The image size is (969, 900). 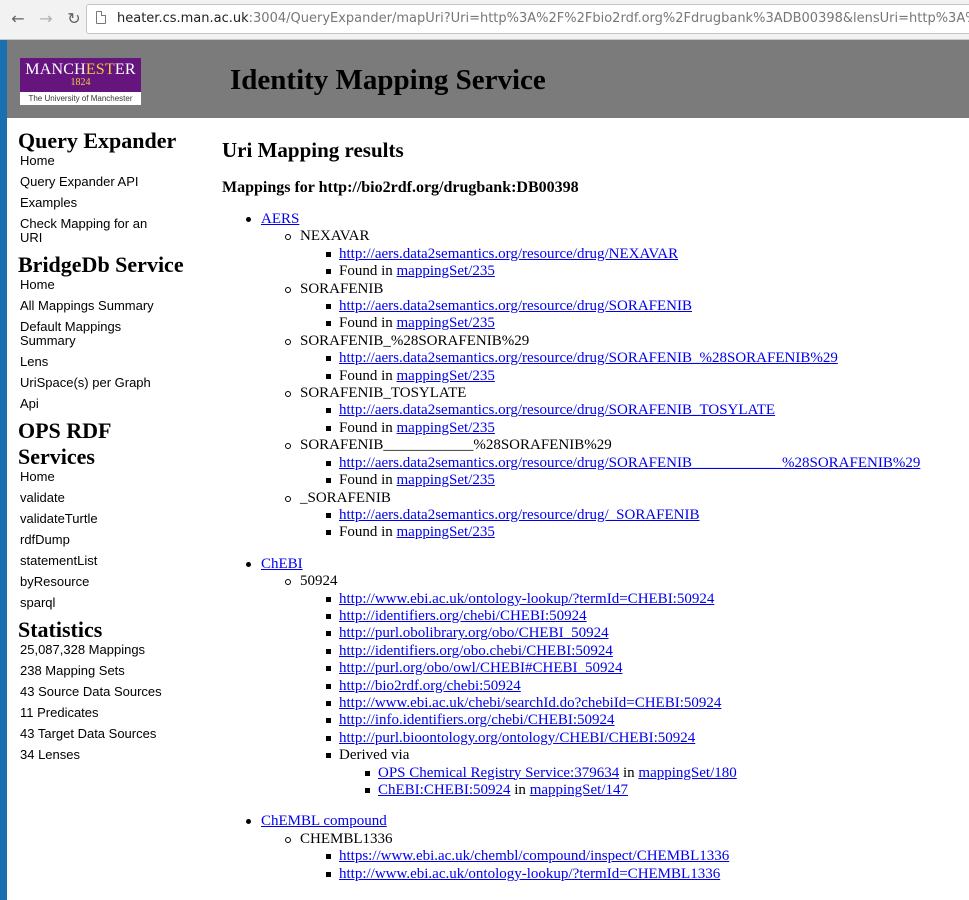 I want to click on sidebar-item-bridgedb: Api, so click(x=95, y=404).